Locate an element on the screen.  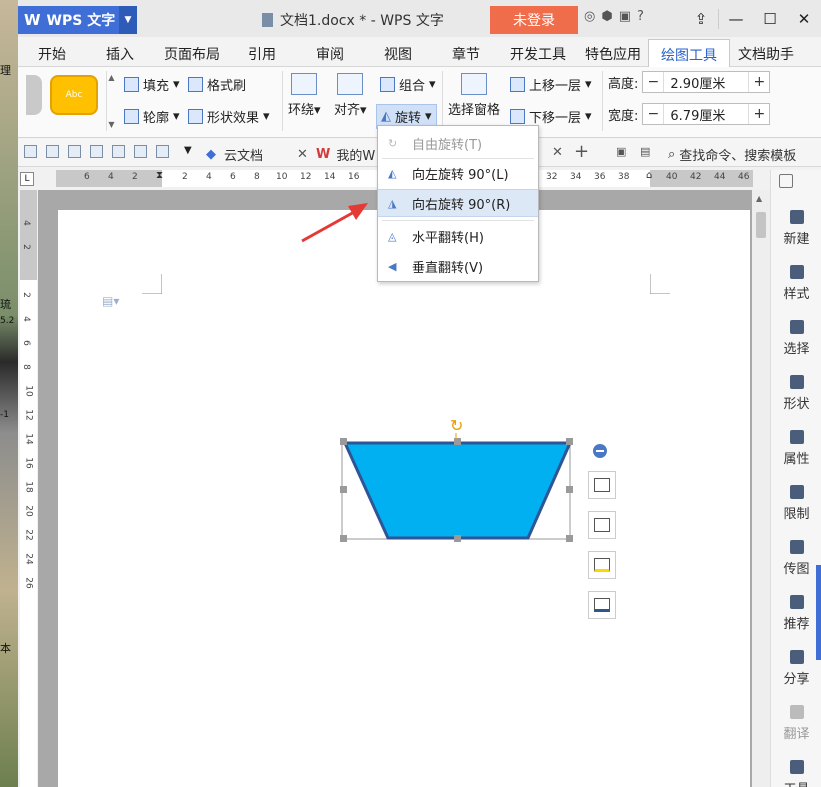
format-painter-button: 格式刷 is located at coordinates (217, 84).